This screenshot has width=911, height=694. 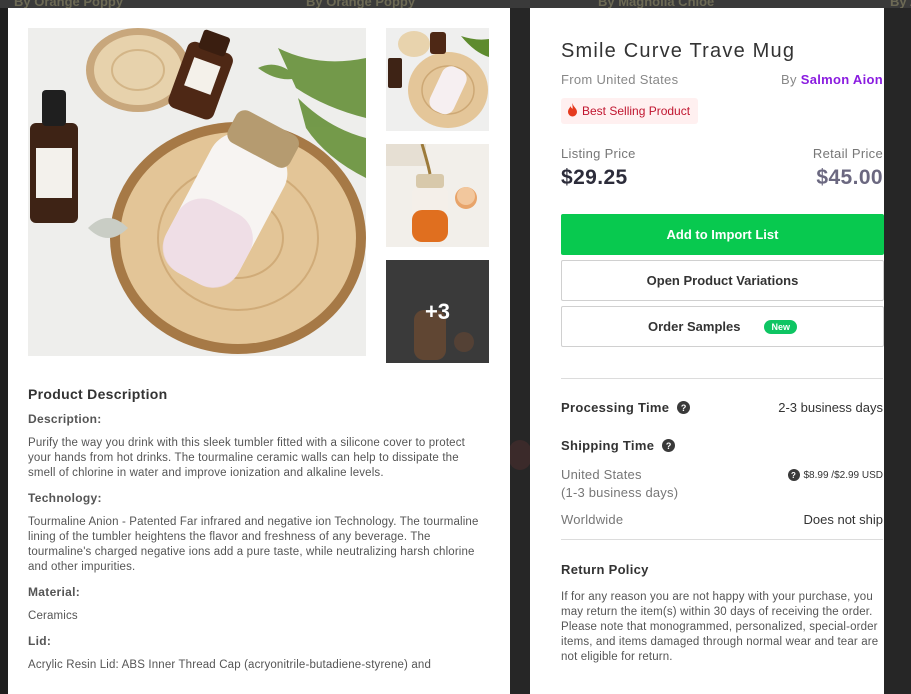 I want to click on badge-label: Best Selling Product, so click(x=636, y=111).